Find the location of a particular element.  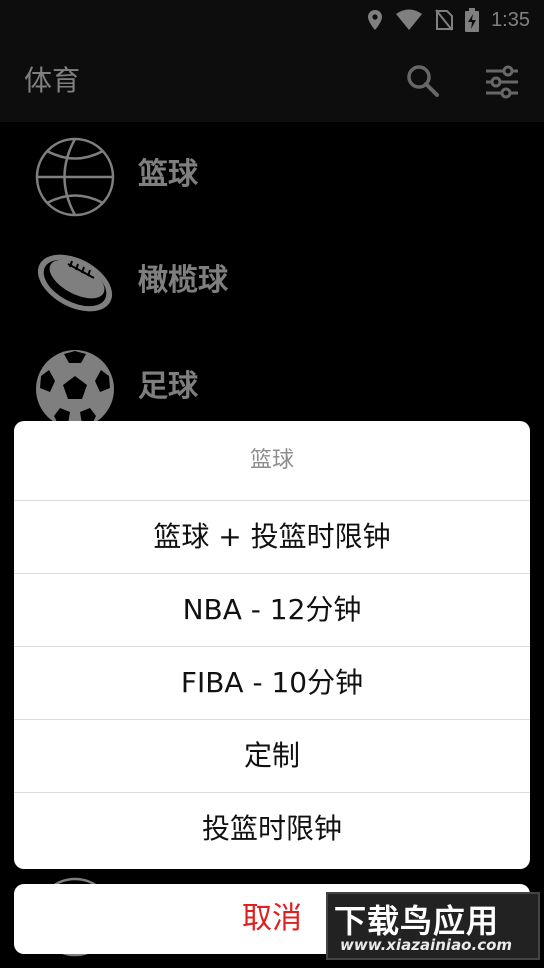

option-basketball-shot-clock: 篮球 + 投篮时限钟 is located at coordinates (272, 537).